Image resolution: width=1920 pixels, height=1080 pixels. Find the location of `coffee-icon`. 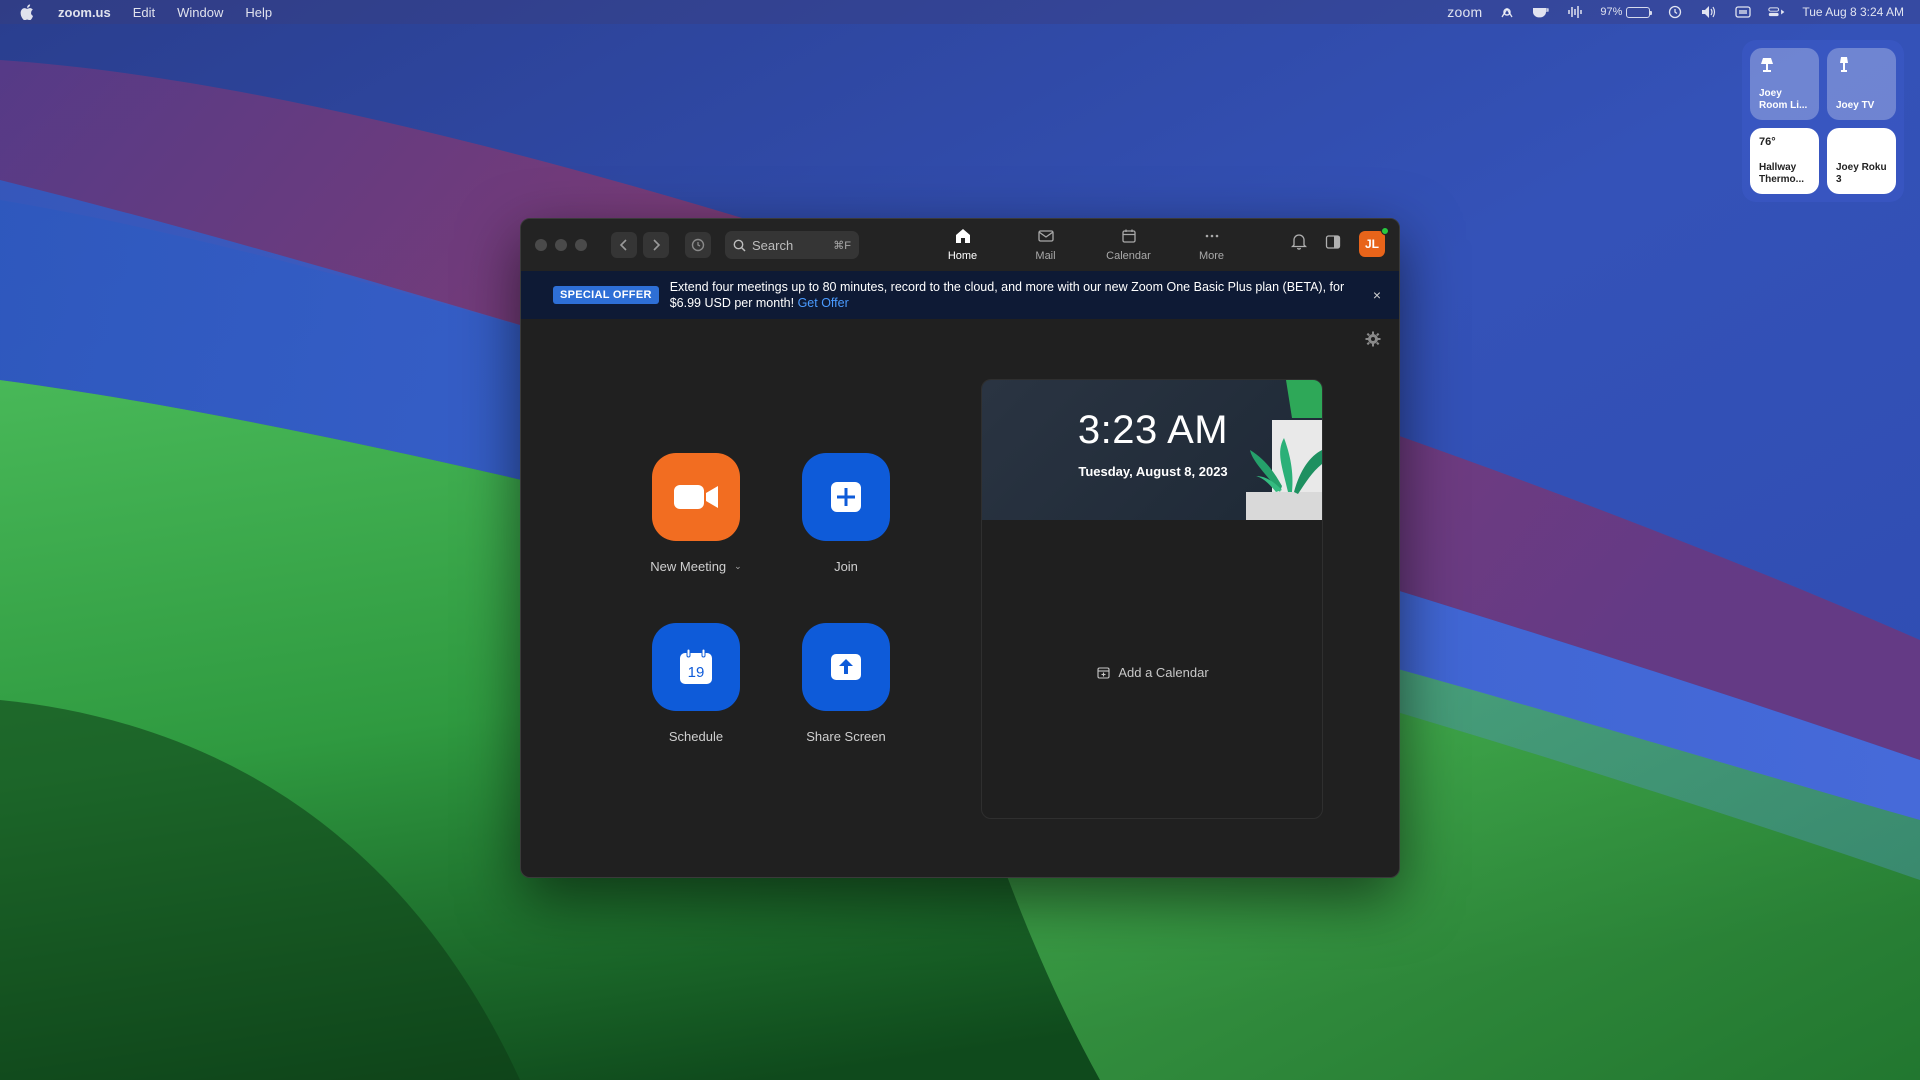

coffee-icon is located at coordinates (1541, 12).